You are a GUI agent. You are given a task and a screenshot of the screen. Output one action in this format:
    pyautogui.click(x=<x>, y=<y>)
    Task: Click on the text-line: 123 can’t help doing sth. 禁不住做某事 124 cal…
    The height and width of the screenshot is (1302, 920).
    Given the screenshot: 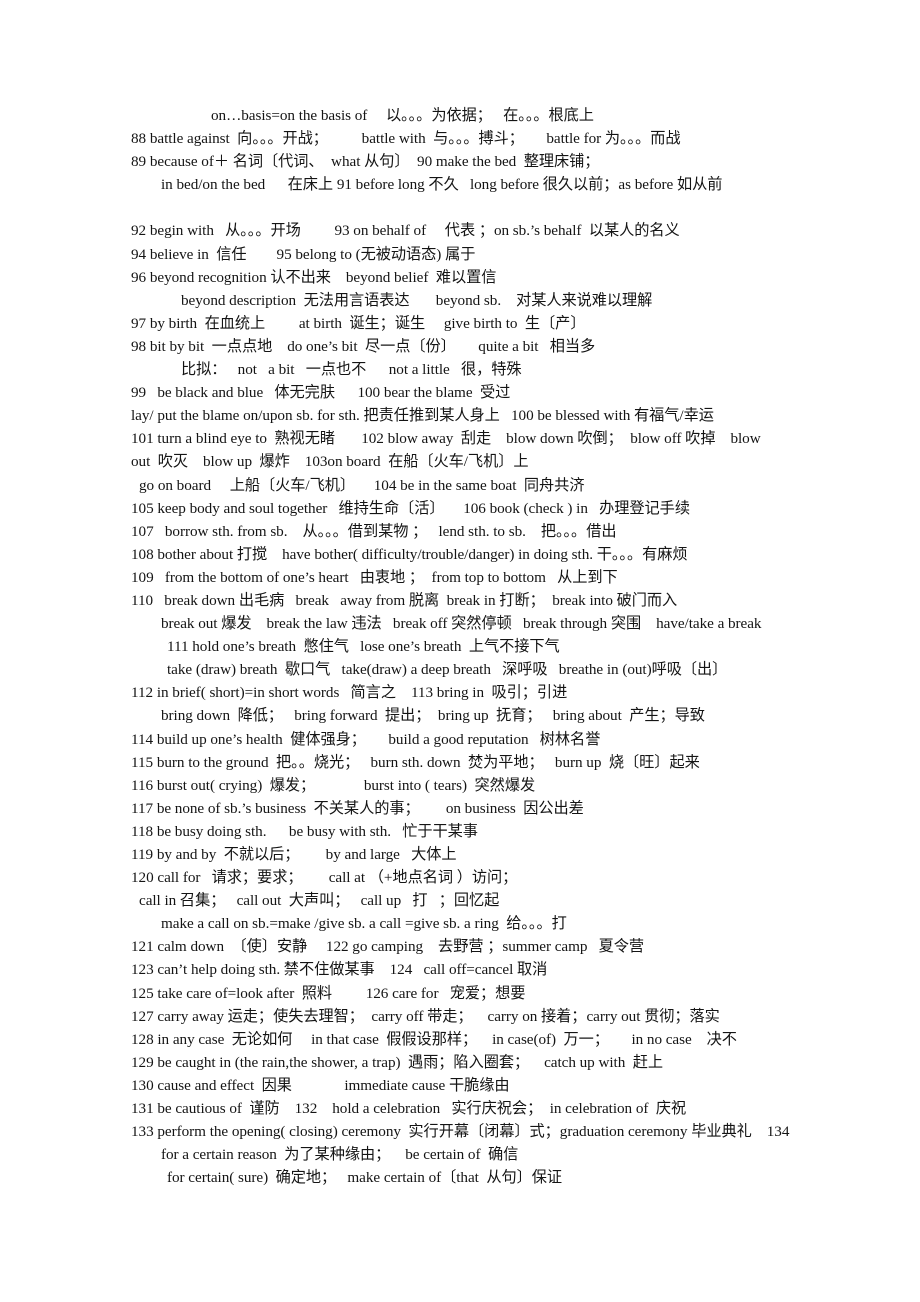 What is the action you would take?
    pyautogui.click(x=339, y=970)
    